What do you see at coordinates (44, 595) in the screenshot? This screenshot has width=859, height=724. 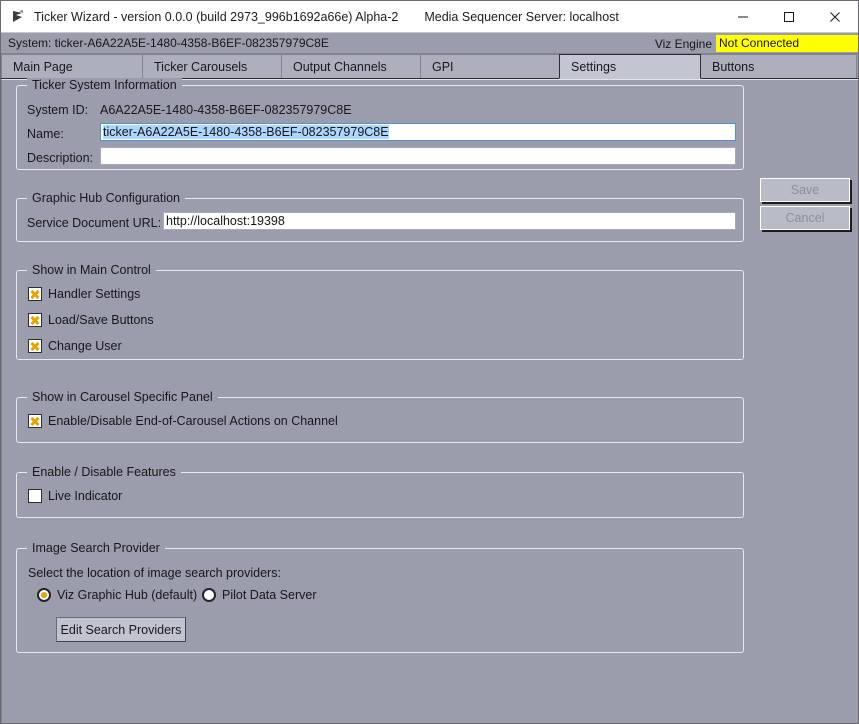 I see `radio-selected-icon` at bounding box center [44, 595].